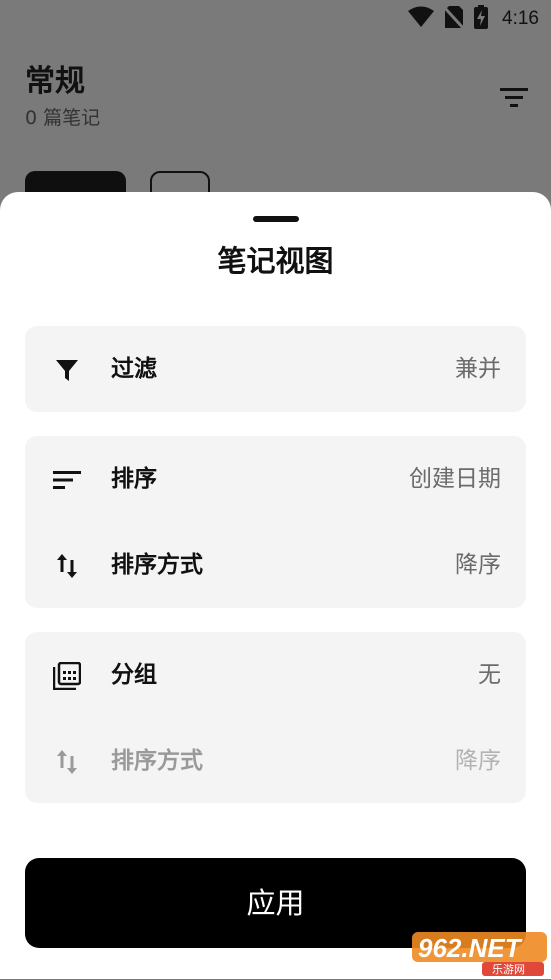 The image size is (551, 980). What do you see at coordinates (275, 675) in the screenshot?
I see `group-row: 分组 无` at bounding box center [275, 675].